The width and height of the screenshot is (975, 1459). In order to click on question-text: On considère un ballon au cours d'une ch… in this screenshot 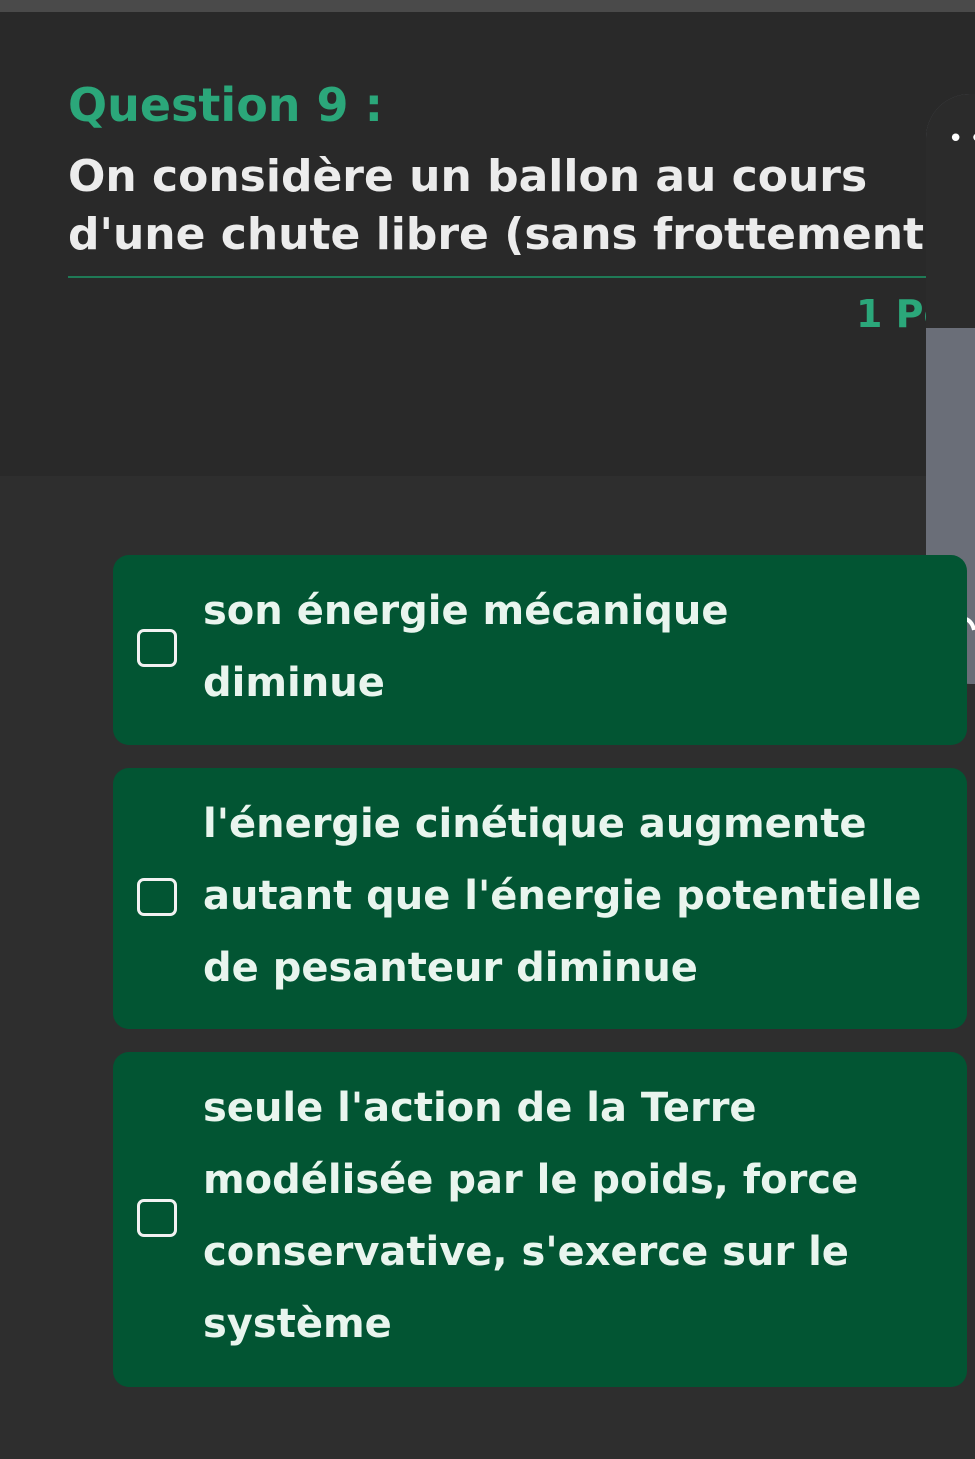, I will do `click(503, 206)`.